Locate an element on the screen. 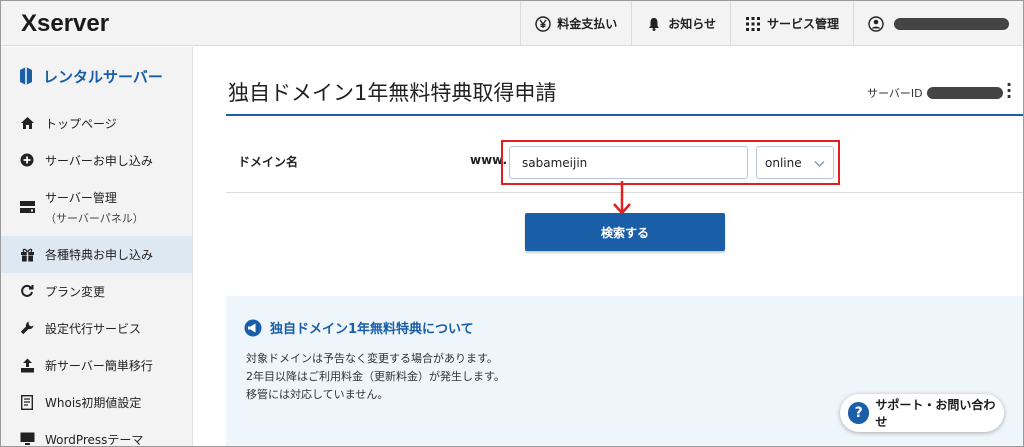 The image size is (1024, 447). redacted-username is located at coordinates (951, 23).